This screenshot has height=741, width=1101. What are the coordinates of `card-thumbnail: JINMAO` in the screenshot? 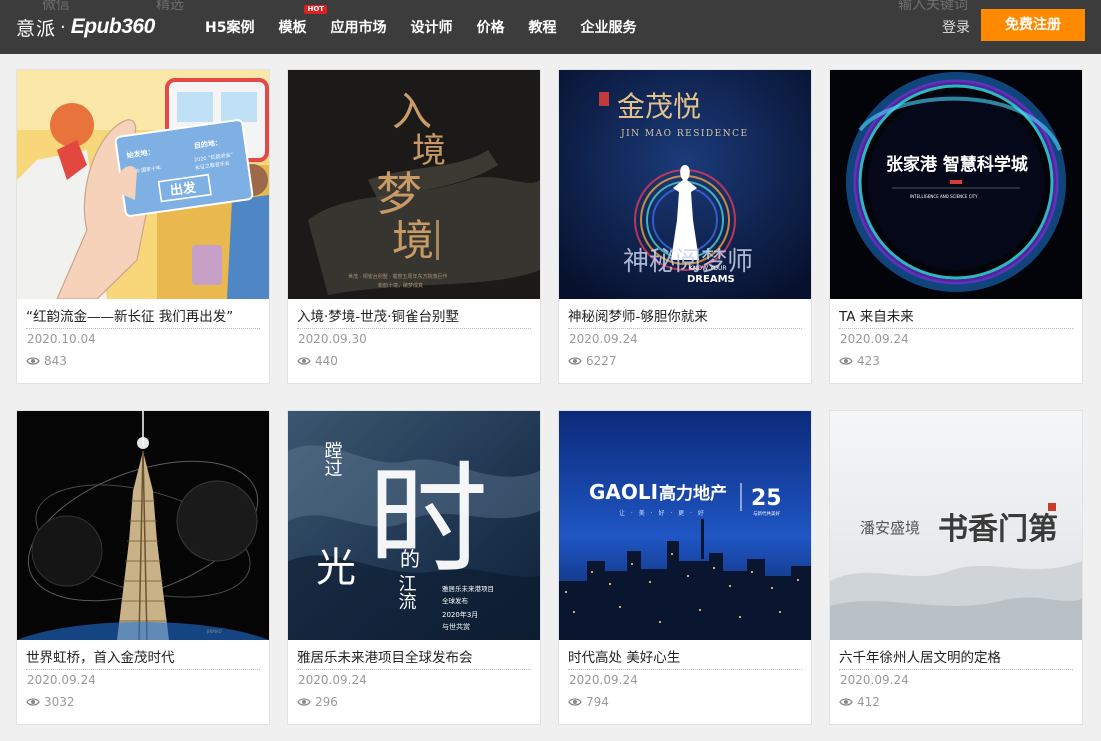 It's located at (143, 525).